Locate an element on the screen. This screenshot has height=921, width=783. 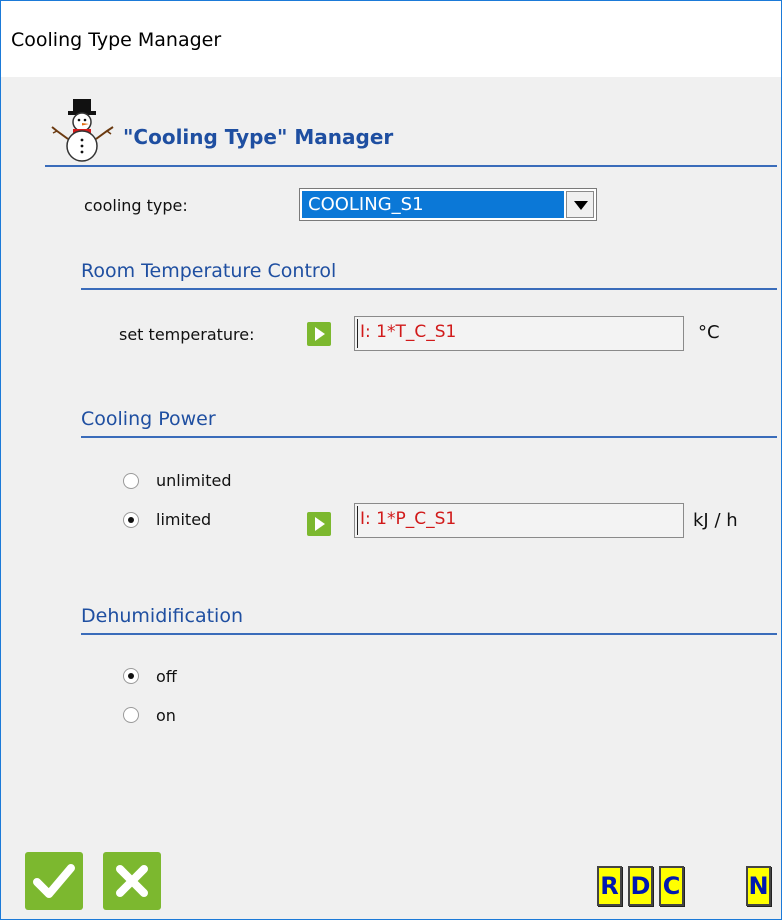
ok-button is located at coordinates (54, 881).